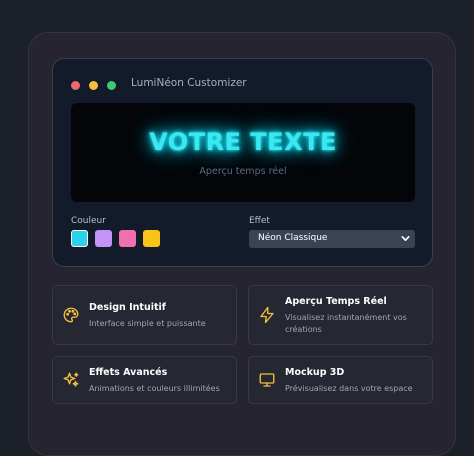  I want to click on sparkles-icon, so click(71, 379).